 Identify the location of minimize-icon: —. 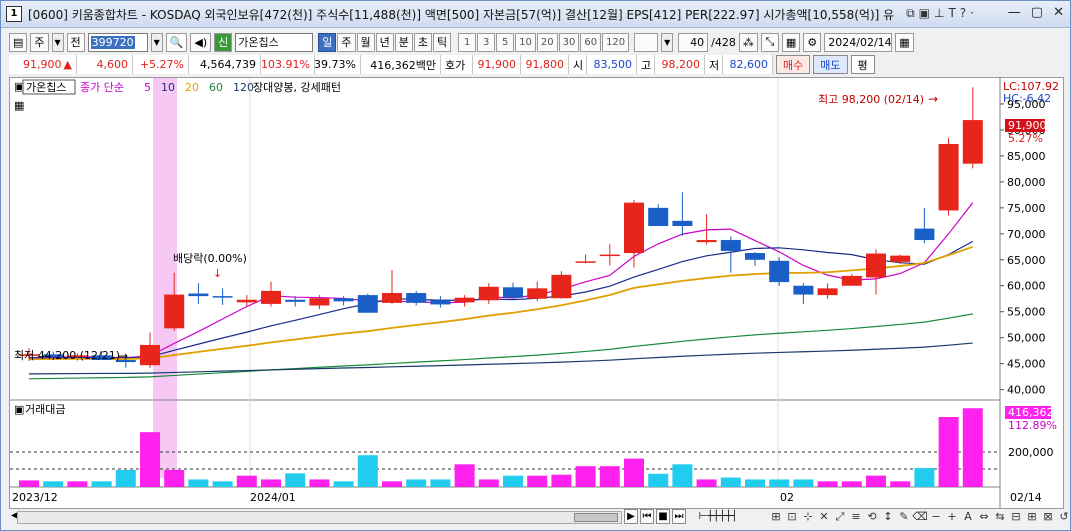
(1014, 12).